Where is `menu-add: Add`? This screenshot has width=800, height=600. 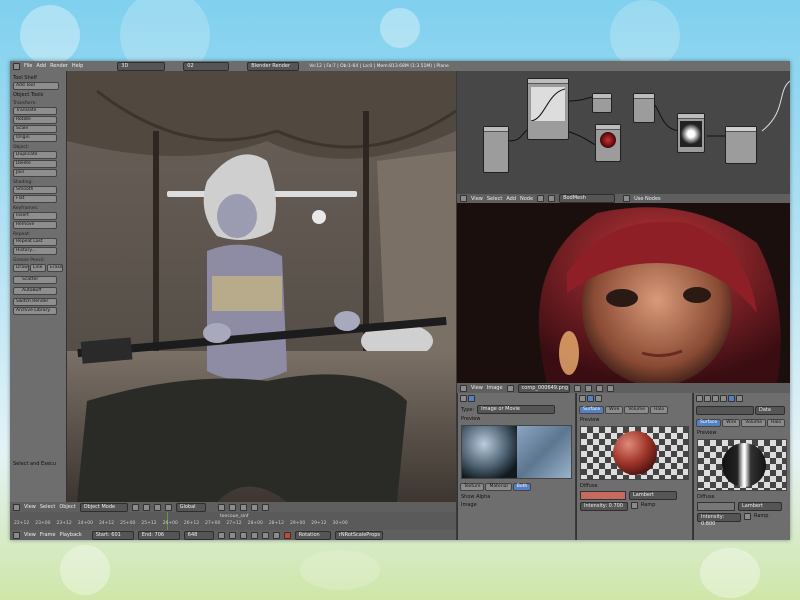
menu-add: Add is located at coordinates (41, 66).